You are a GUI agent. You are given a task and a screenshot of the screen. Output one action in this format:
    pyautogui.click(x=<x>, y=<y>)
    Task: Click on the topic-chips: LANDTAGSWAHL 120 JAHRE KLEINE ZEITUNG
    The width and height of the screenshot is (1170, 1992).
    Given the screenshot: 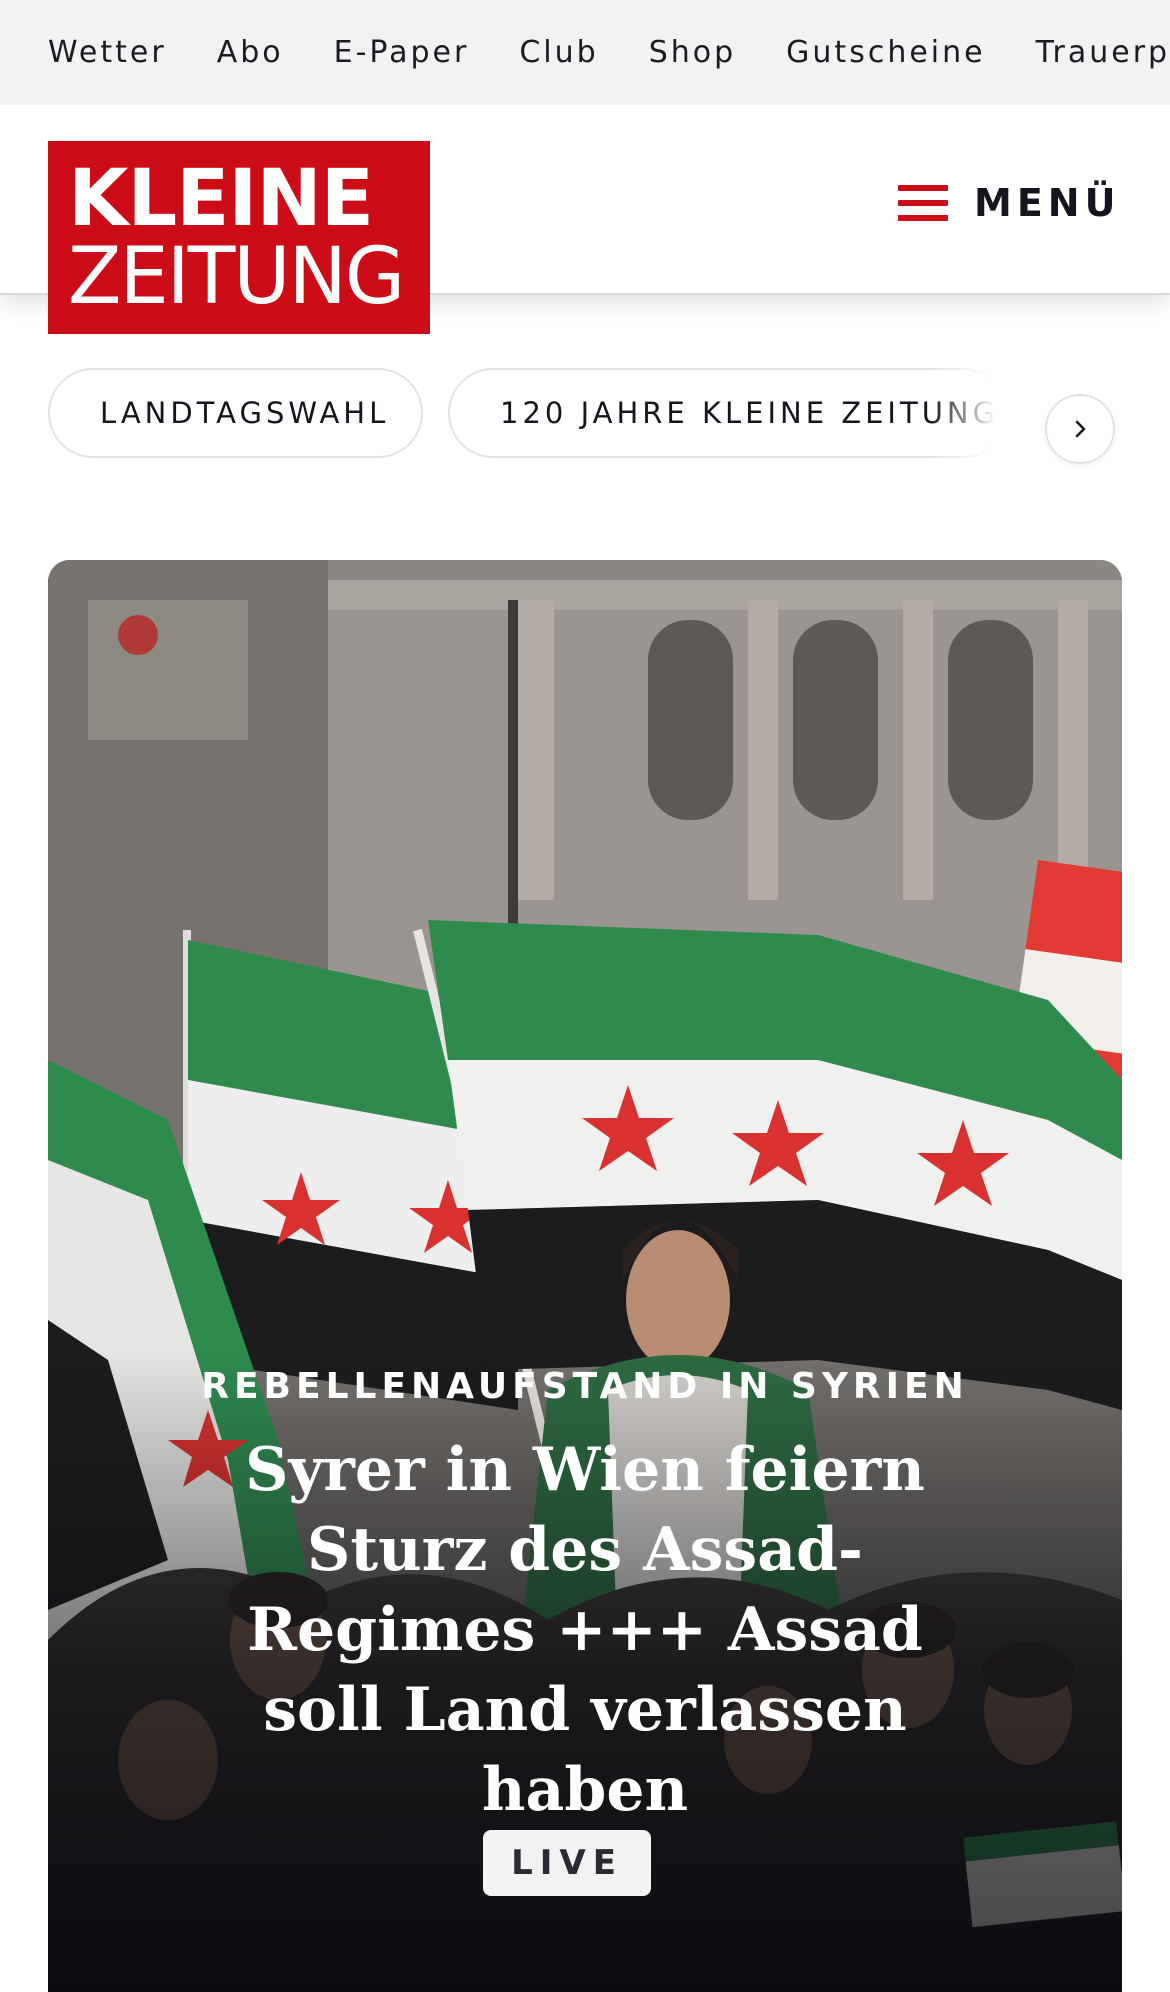 What is the action you would take?
    pyautogui.click(x=585, y=438)
    